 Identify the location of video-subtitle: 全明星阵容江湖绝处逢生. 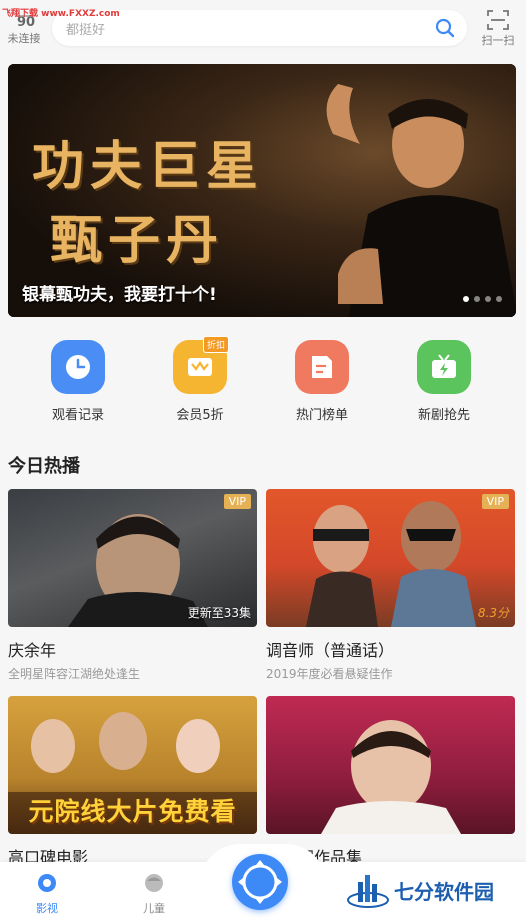
(74, 674).